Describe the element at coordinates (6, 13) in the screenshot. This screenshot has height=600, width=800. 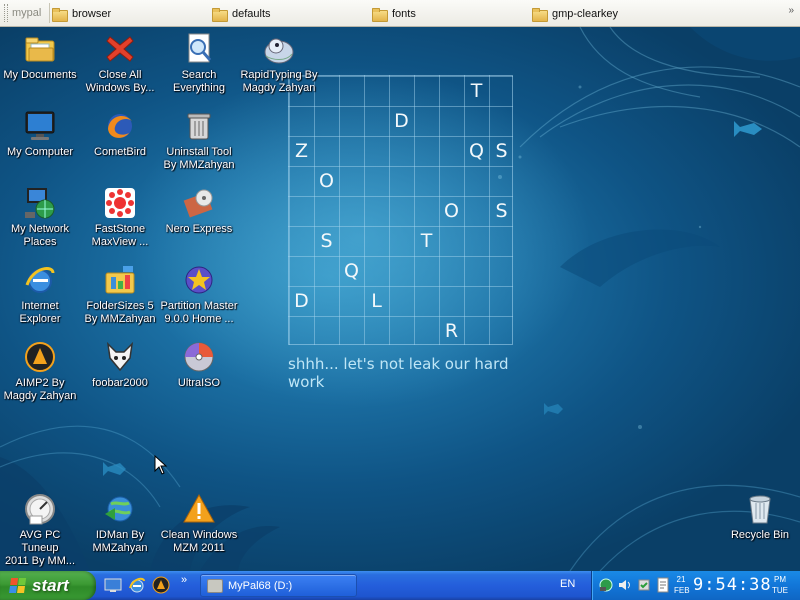
I see `toolbar-grip` at that location.